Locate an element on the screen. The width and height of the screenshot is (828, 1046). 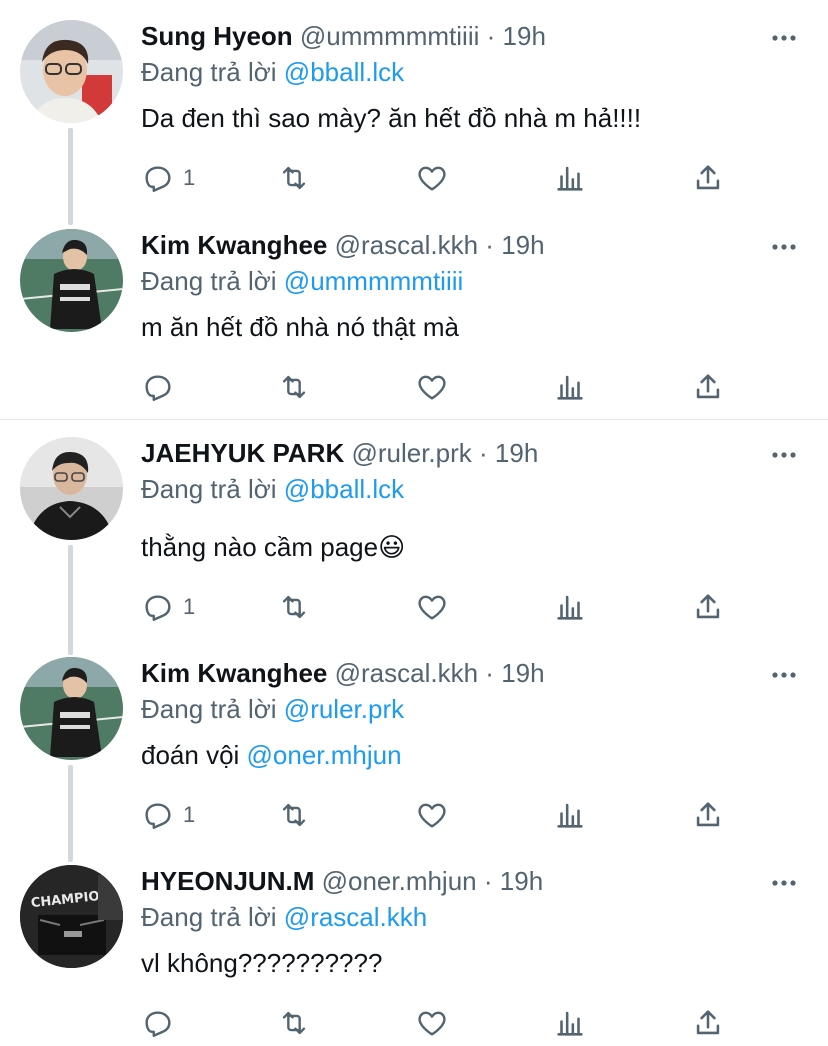
tweet-header: Sung Hyeon @ummmmmtiiii · 19h is located at coordinates (343, 36).